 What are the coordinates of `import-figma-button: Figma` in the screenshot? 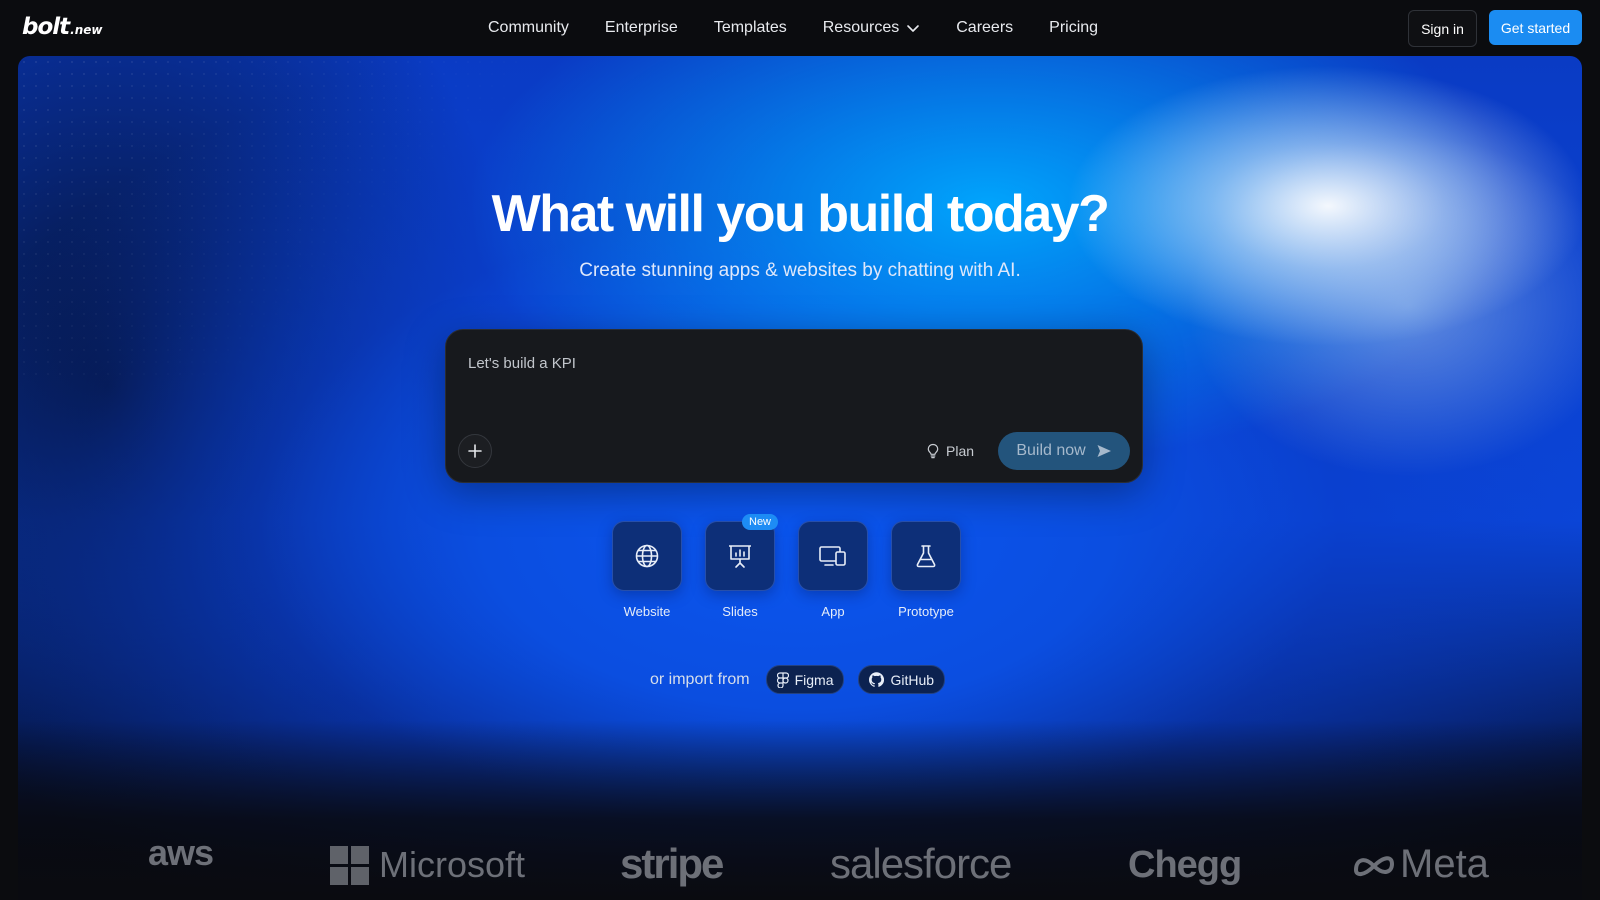 It's located at (805, 679).